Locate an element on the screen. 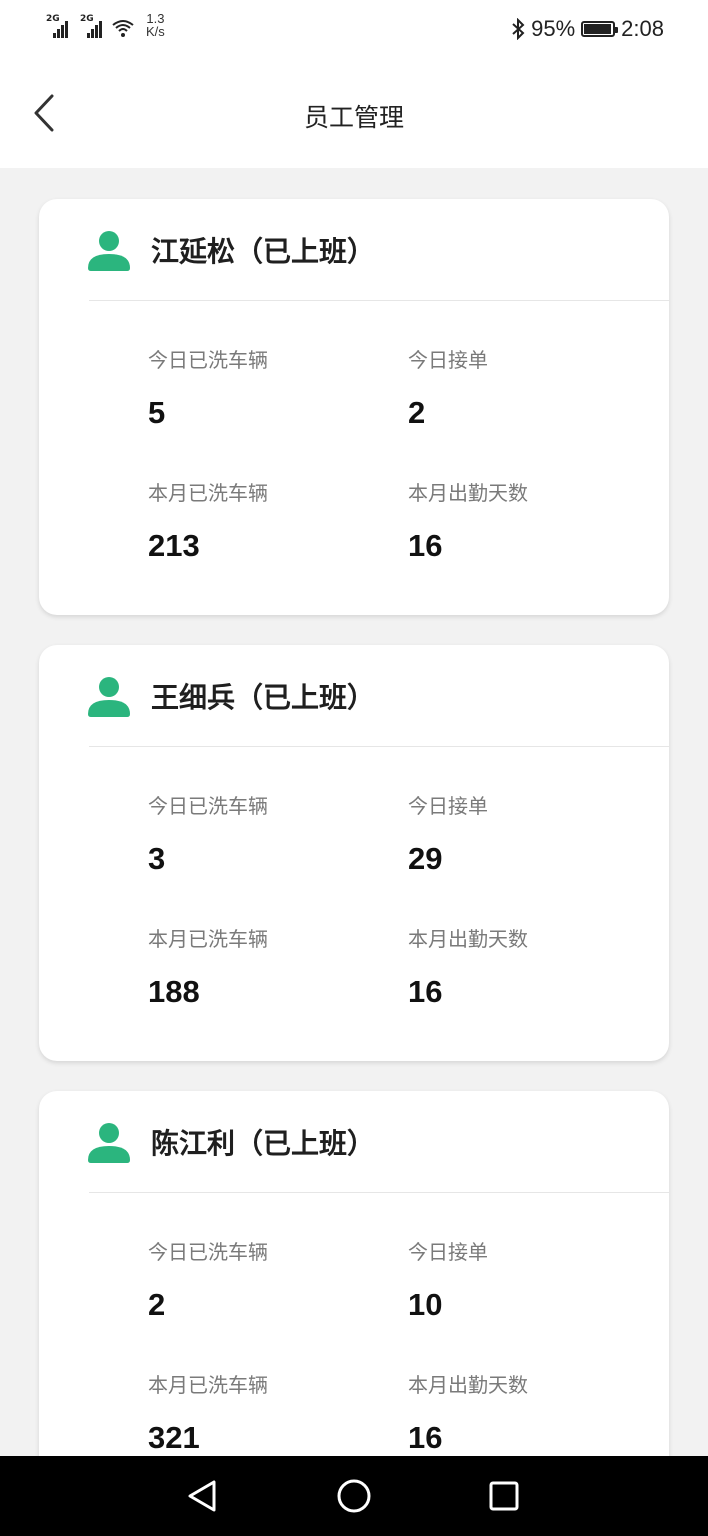 The height and width of the screenshot is (1536, 708). battery-icon is located at coordinates (600, 29).